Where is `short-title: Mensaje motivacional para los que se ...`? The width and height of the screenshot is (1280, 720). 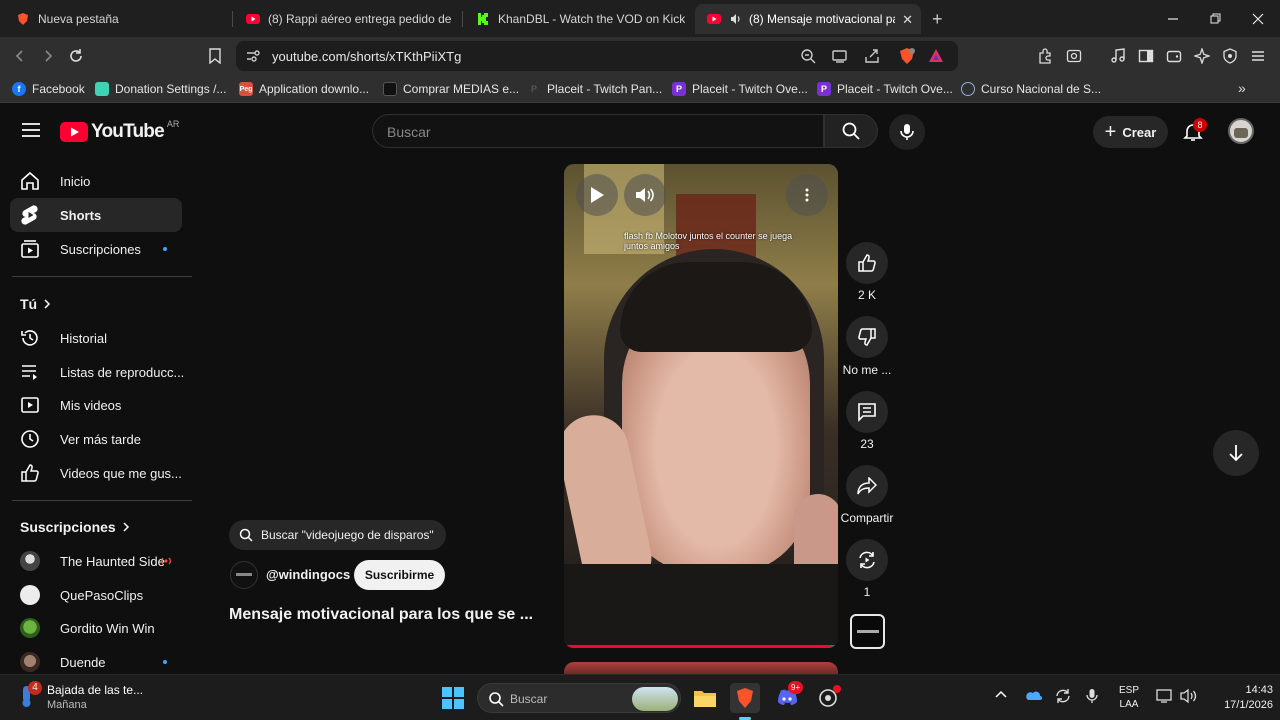
short-title: Mensaje motivacional para los que se ... is located at coordinates (381, 615).